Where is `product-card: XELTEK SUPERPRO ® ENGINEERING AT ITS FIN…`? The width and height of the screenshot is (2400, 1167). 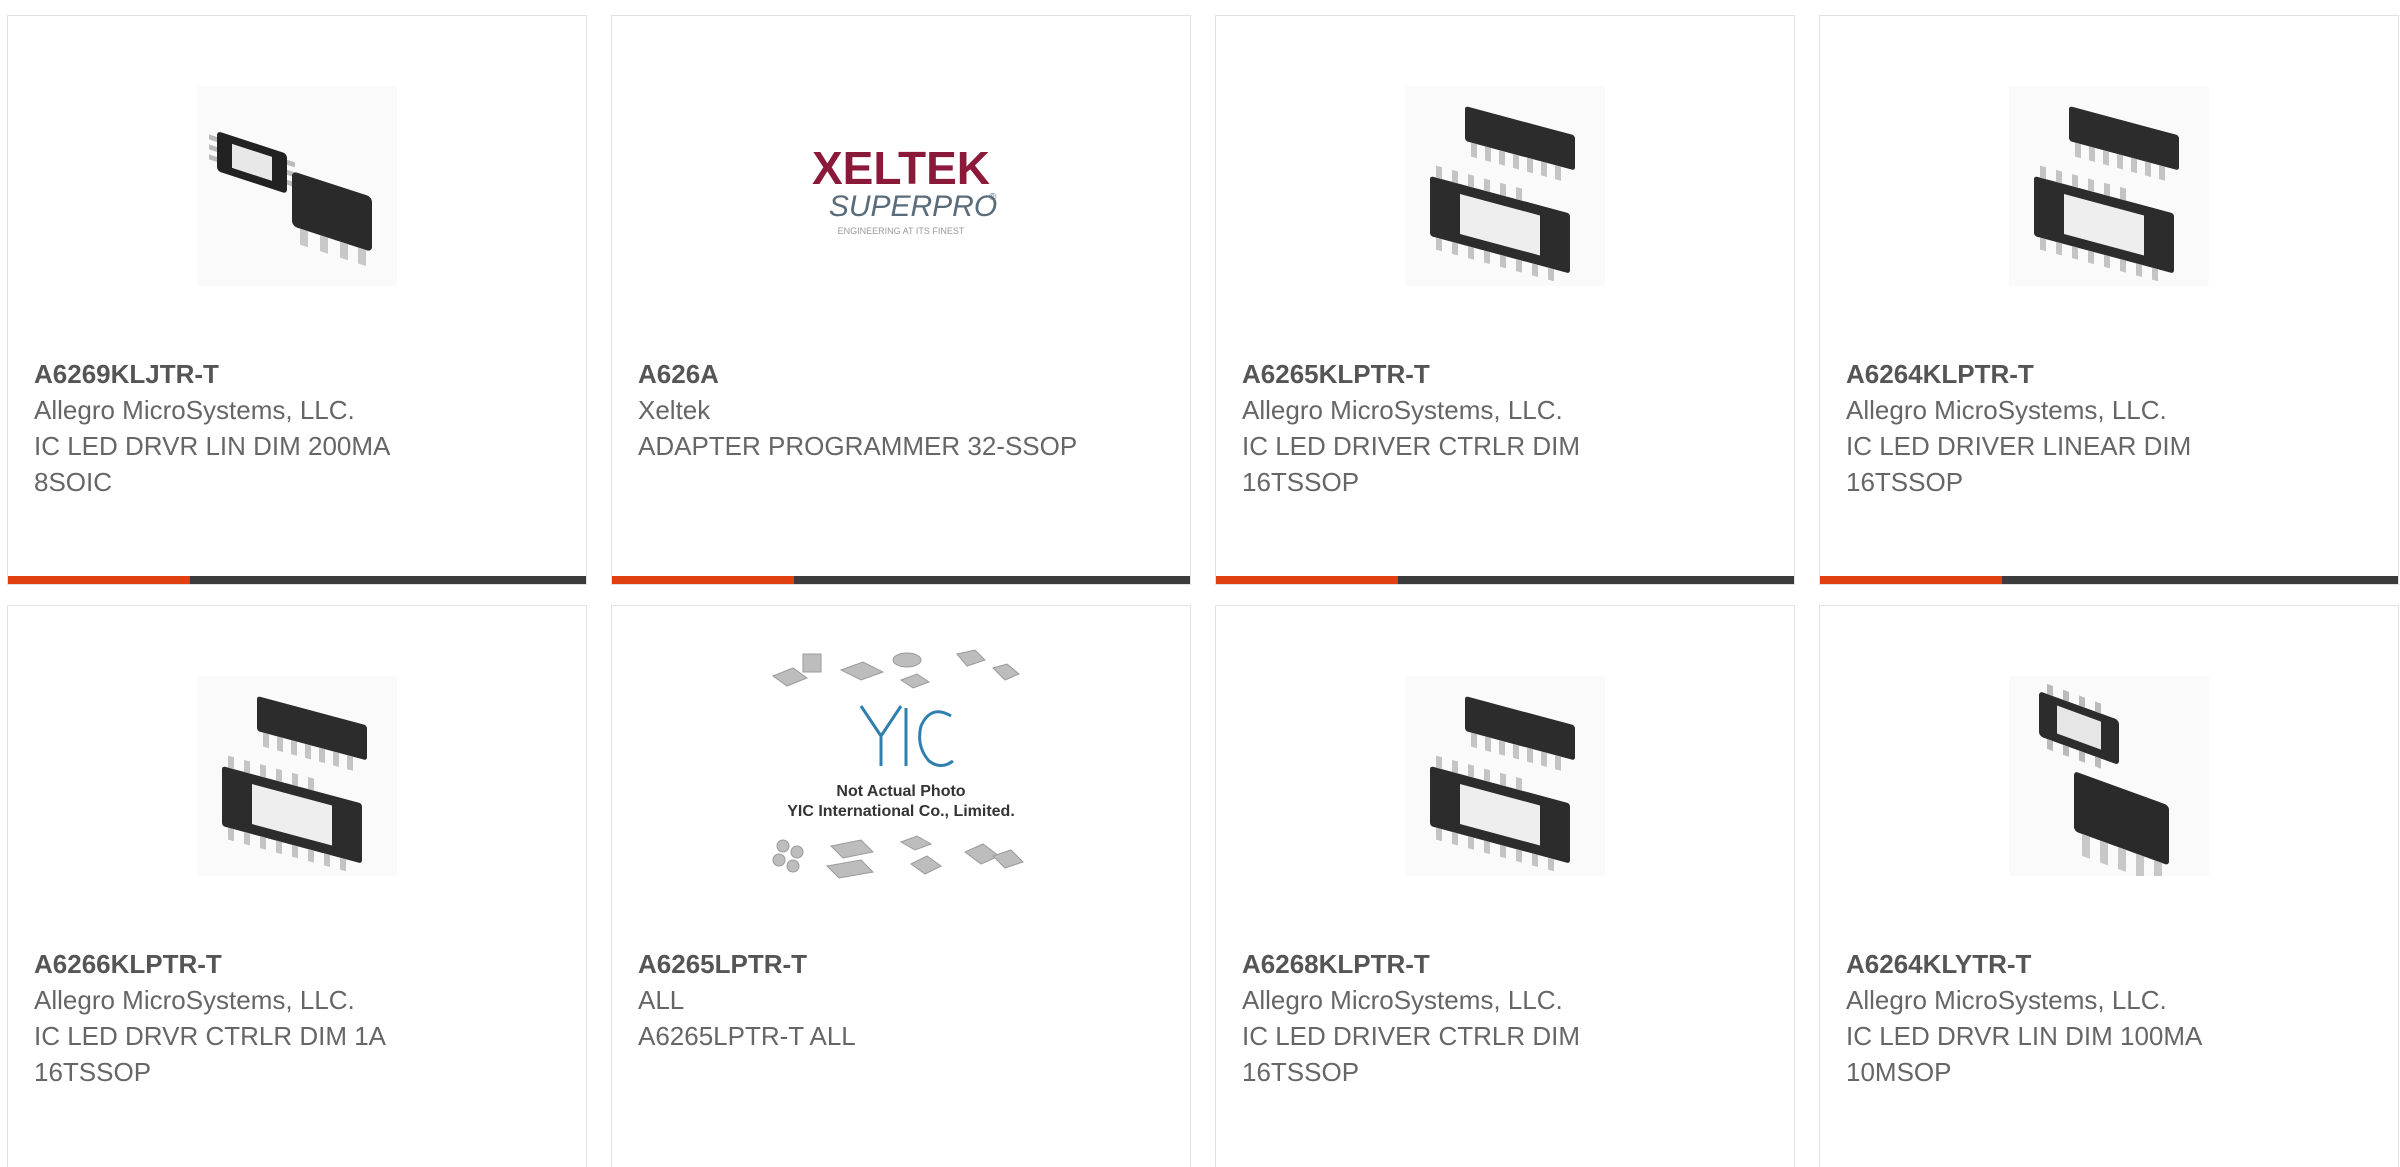 product-card: XELTEK SUPERPRO ® ENGINEERING AT ITS FIN… is located at coordinates (901, 300).